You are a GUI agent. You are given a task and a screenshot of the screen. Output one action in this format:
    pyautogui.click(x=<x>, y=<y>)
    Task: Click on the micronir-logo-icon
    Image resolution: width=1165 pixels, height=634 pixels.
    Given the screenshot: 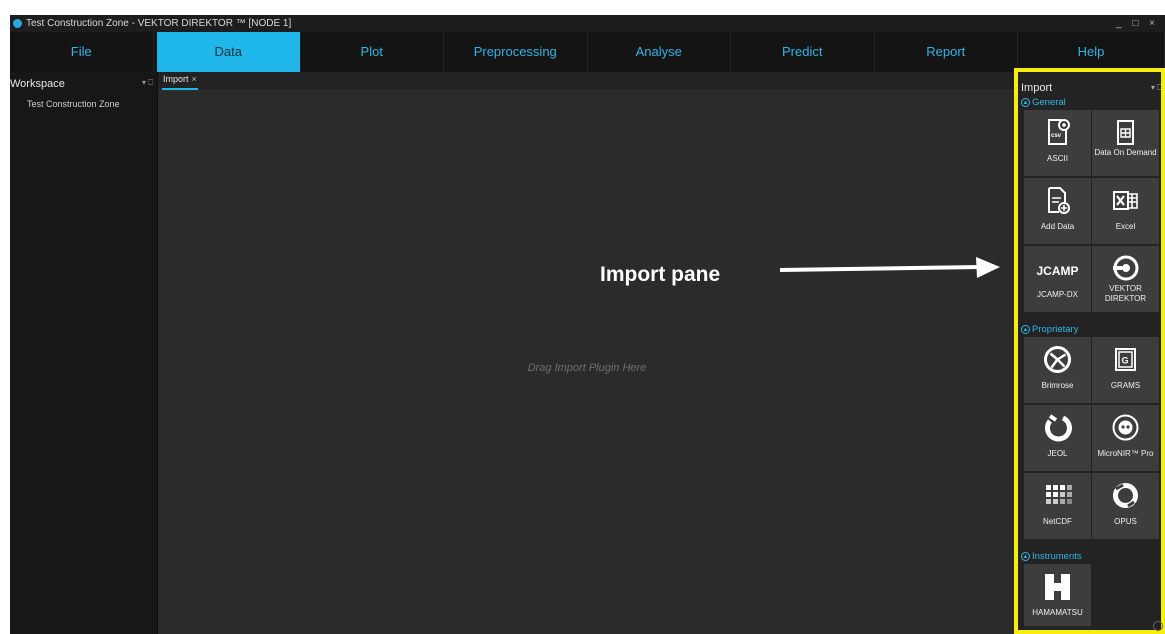 What is the action you would take?
    pyautogui.click(x=1125, y=427)
    